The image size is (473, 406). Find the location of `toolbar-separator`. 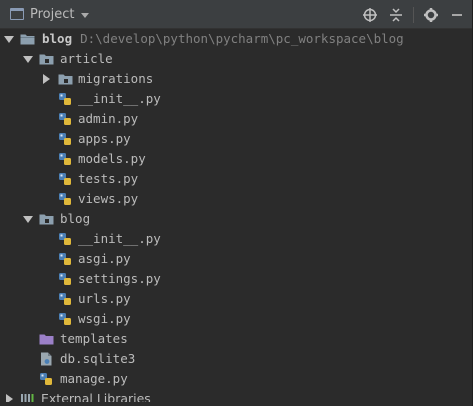

toolbar-separator is located at coordinates (413, 14).